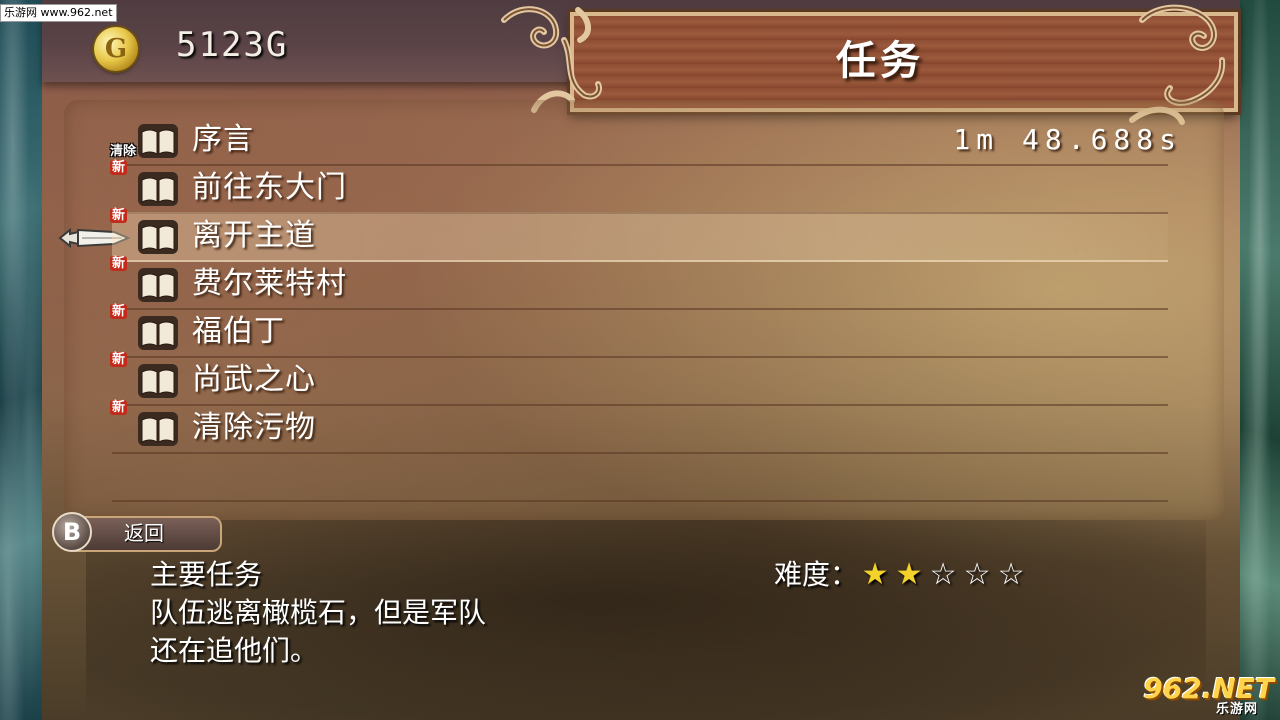 This screenshot has height=720, width=1280. Describe the element at coordinates (639, 187) in the screenshot. I see `quest-row-east-gate: 新 前往东大门` at that location.